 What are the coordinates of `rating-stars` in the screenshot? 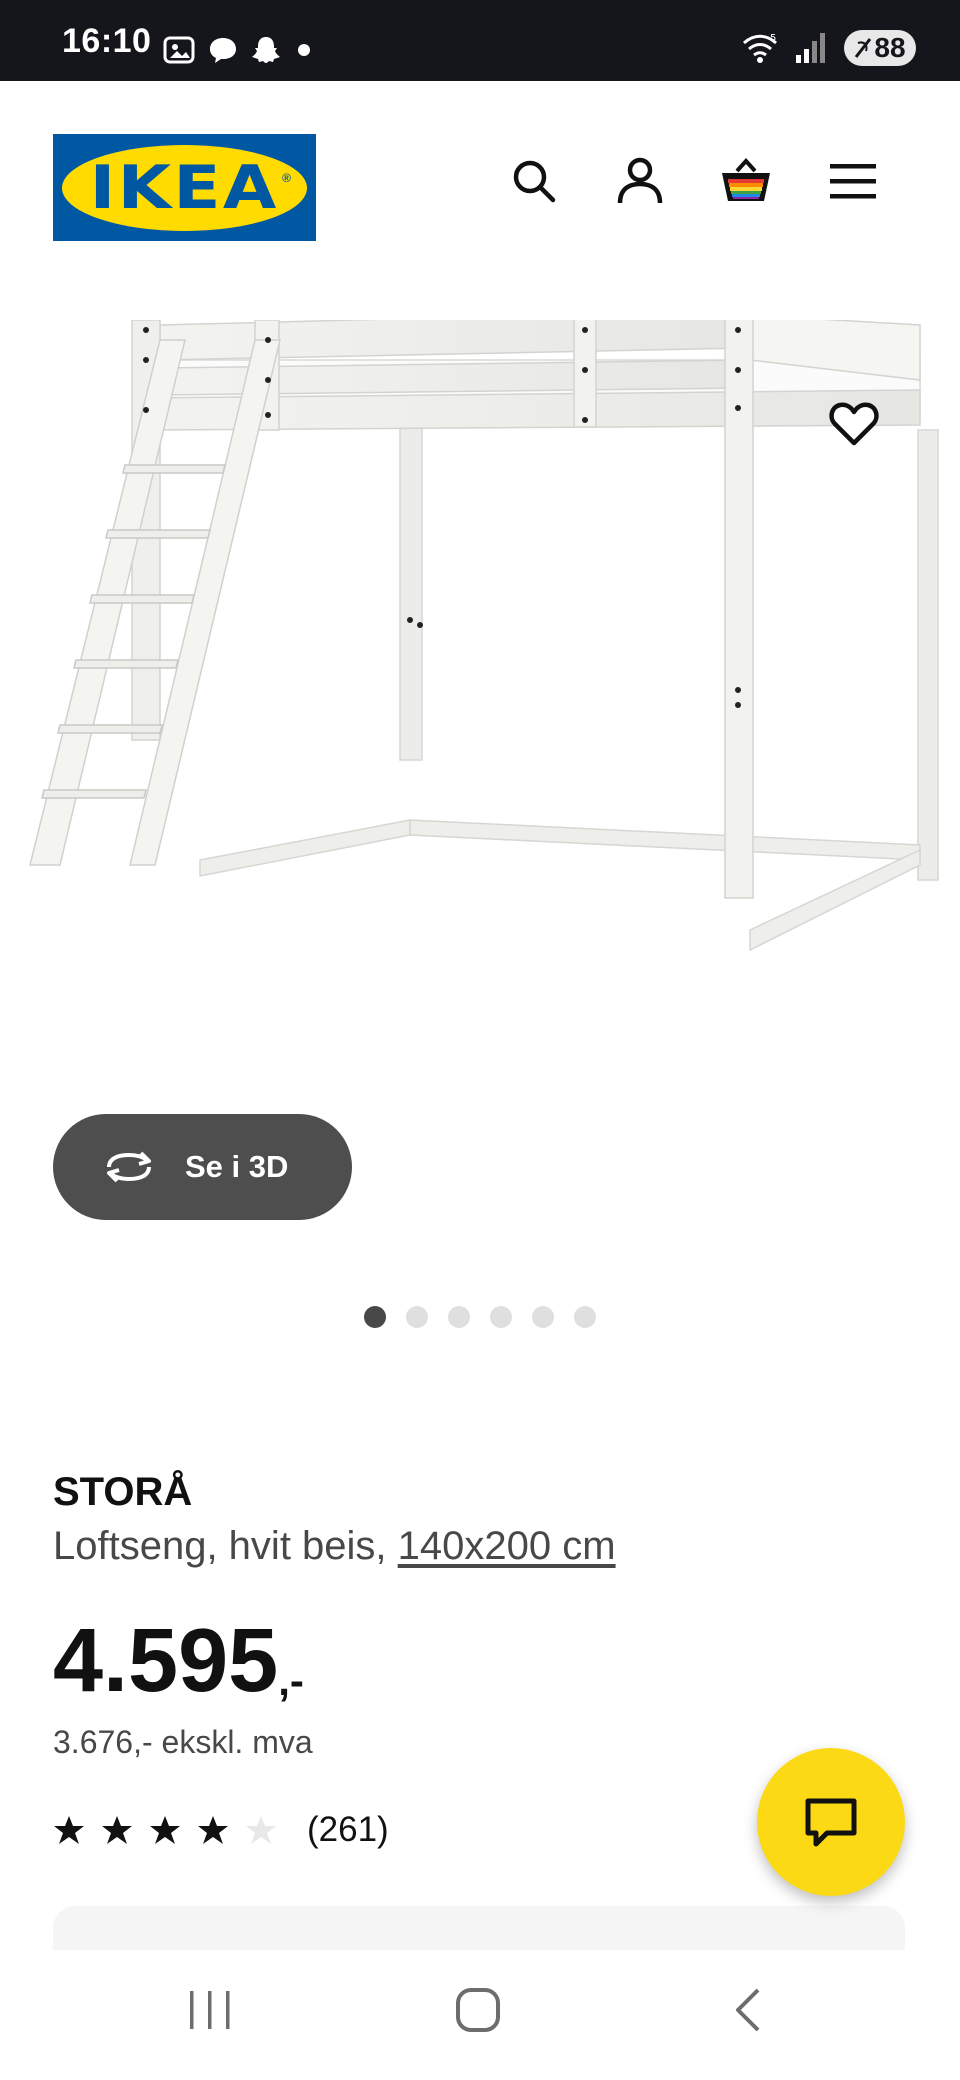 It's located at (165, 1830).